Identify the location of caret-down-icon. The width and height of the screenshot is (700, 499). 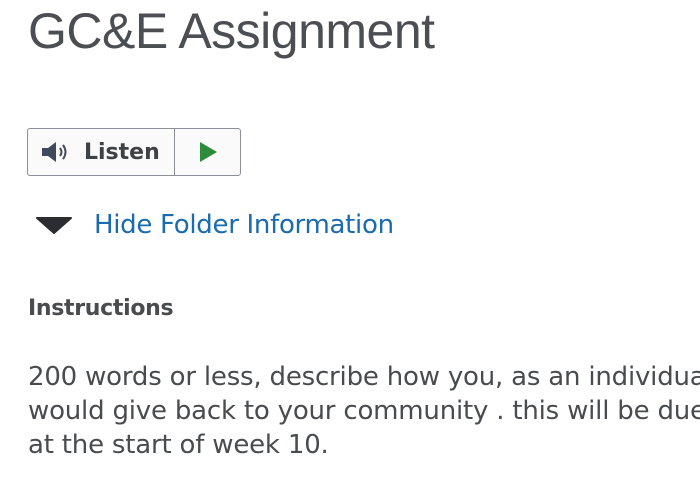
(54, 225).